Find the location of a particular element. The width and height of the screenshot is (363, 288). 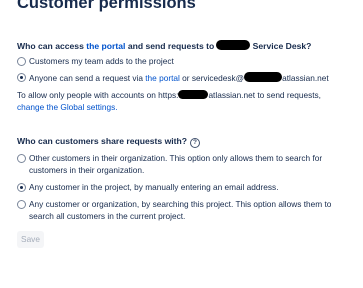

share-question: Who can customers share requests with?? is located at coordinates (109, 142).